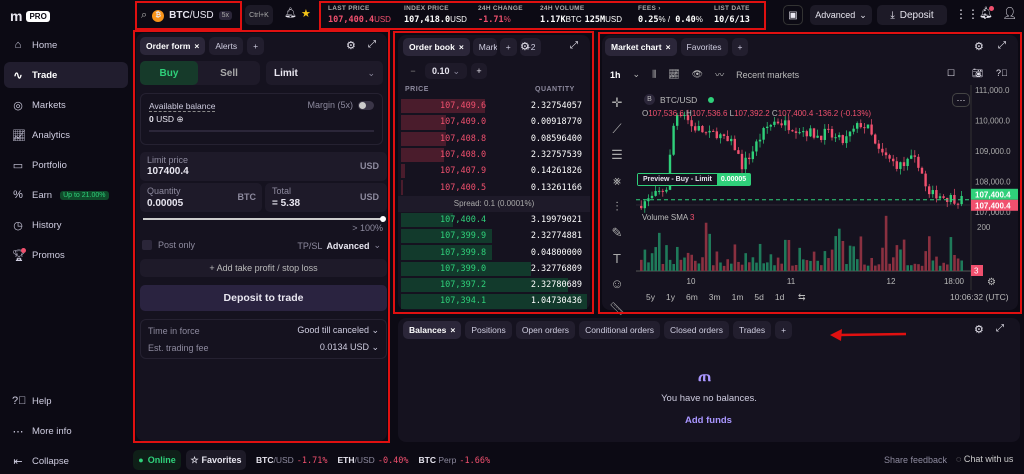 This screenshot has height=474, width=1024. Describe the element at coordinates (708, 420) in the screenshot. I see `add-funds-link: Add funds` at that location.